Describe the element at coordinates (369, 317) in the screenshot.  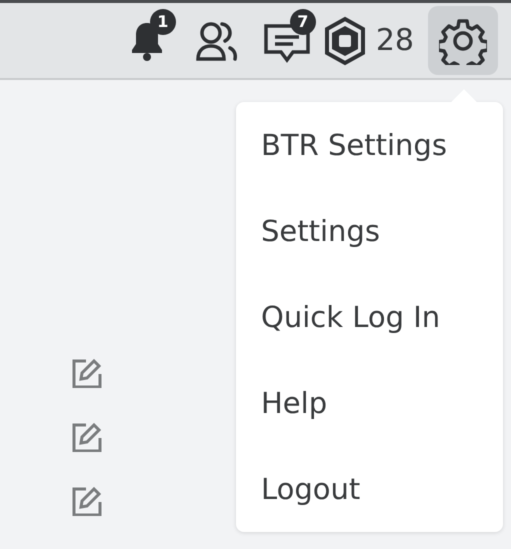
I see `menu-item: Quick Log In` at that location.